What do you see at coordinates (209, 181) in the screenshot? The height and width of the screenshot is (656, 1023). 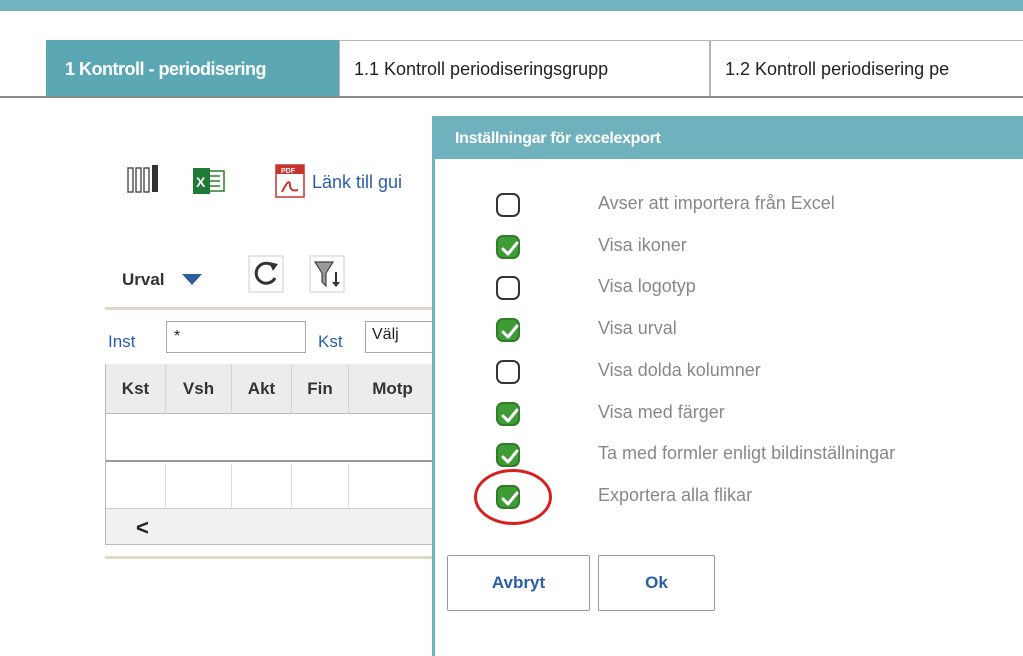 I see `excel-icon: X` at bounding box center [209, 181].